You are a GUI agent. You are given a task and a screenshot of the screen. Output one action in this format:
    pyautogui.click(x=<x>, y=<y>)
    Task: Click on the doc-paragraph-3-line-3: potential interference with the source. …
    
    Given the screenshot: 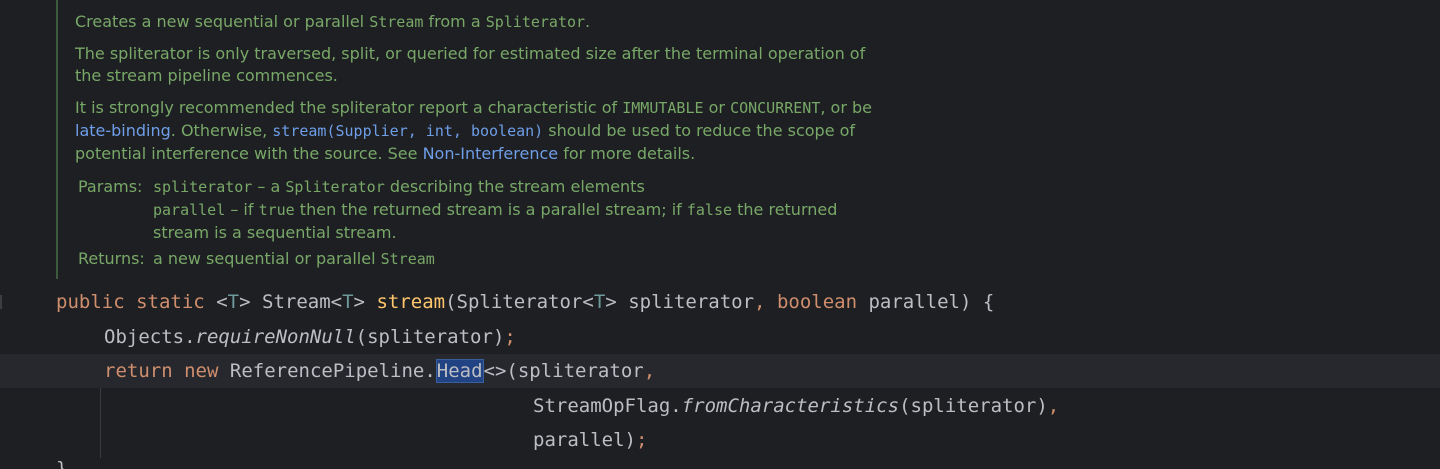 What is the action you would take?
    pyautogui.click(x=385, y=153)
    